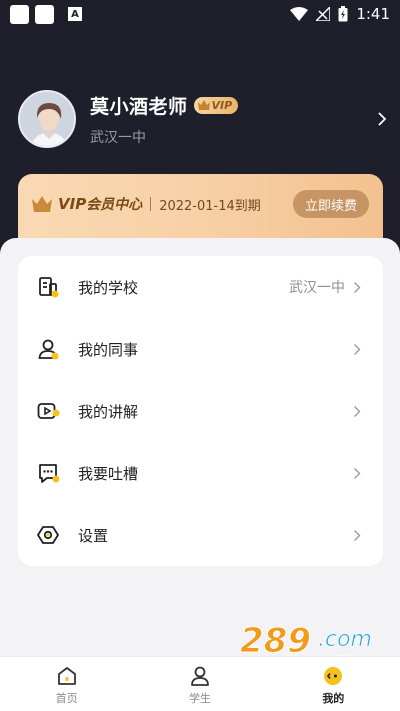 The image size is (400, 711). What do you see at coordinates (200, 473) in the screenshot?
I see `menu-item-feedback: 我要吐槽` at bounding box center [200, 473].